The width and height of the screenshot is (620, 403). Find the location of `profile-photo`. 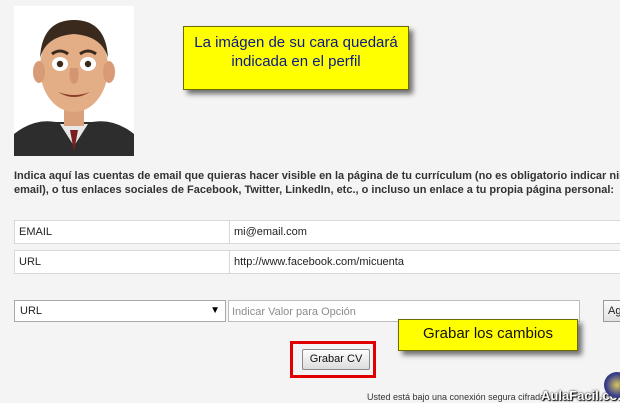

profile-photo is located at coordinates (74, 81).